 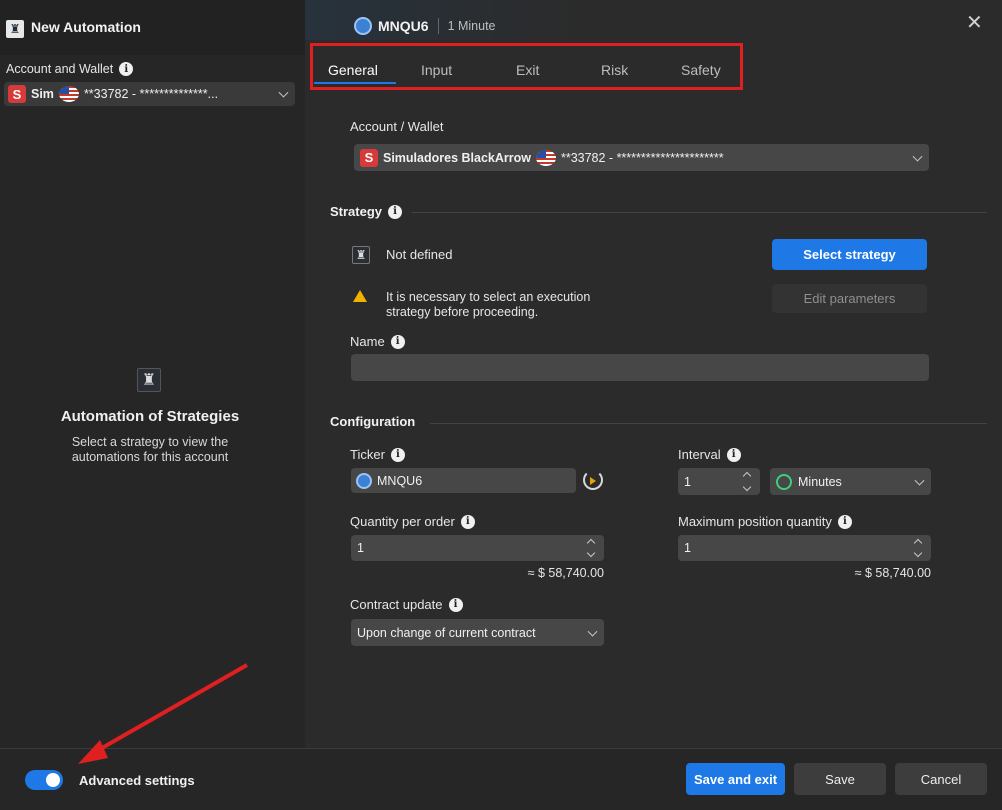 I want to click on annotation-arrow, so click(x=163, y=713).